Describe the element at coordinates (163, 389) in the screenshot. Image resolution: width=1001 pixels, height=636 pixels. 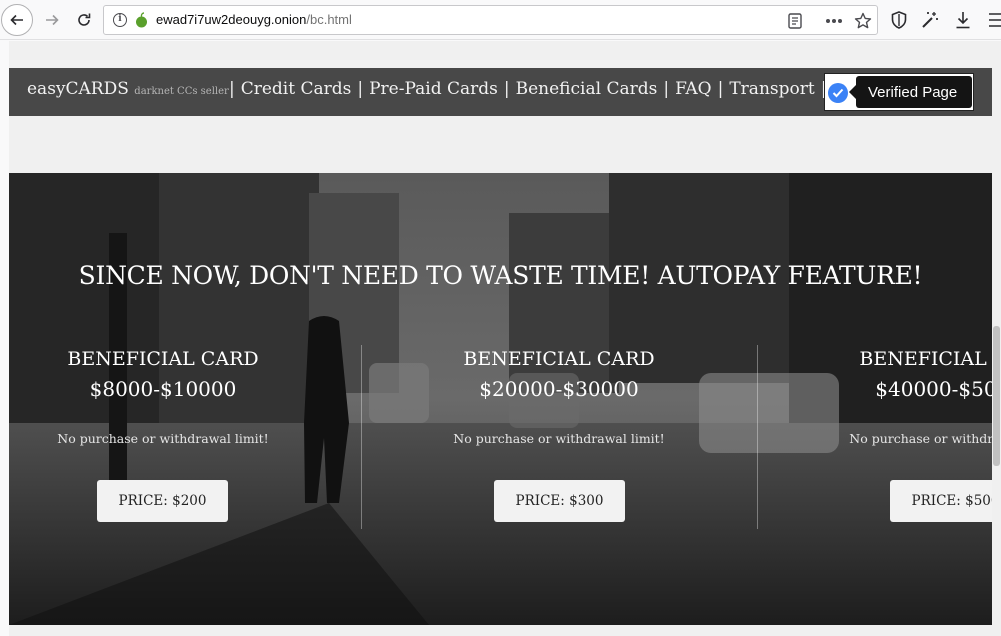
I see `card-balance-range: $8000-$10000` at that location.